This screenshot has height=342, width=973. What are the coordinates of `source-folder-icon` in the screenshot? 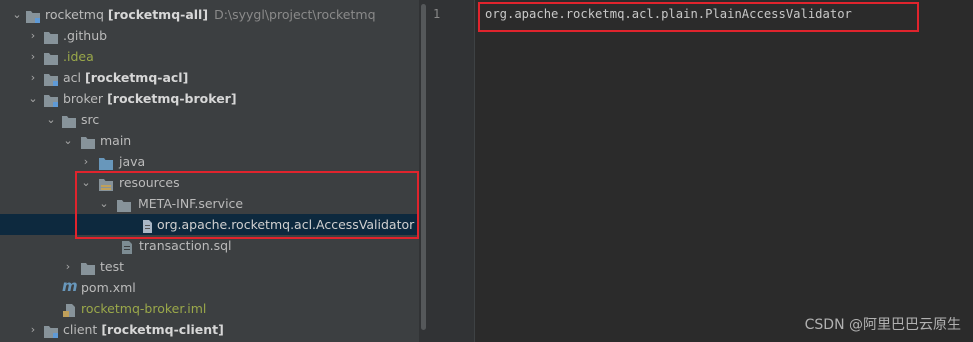 It's located at (106, 162).